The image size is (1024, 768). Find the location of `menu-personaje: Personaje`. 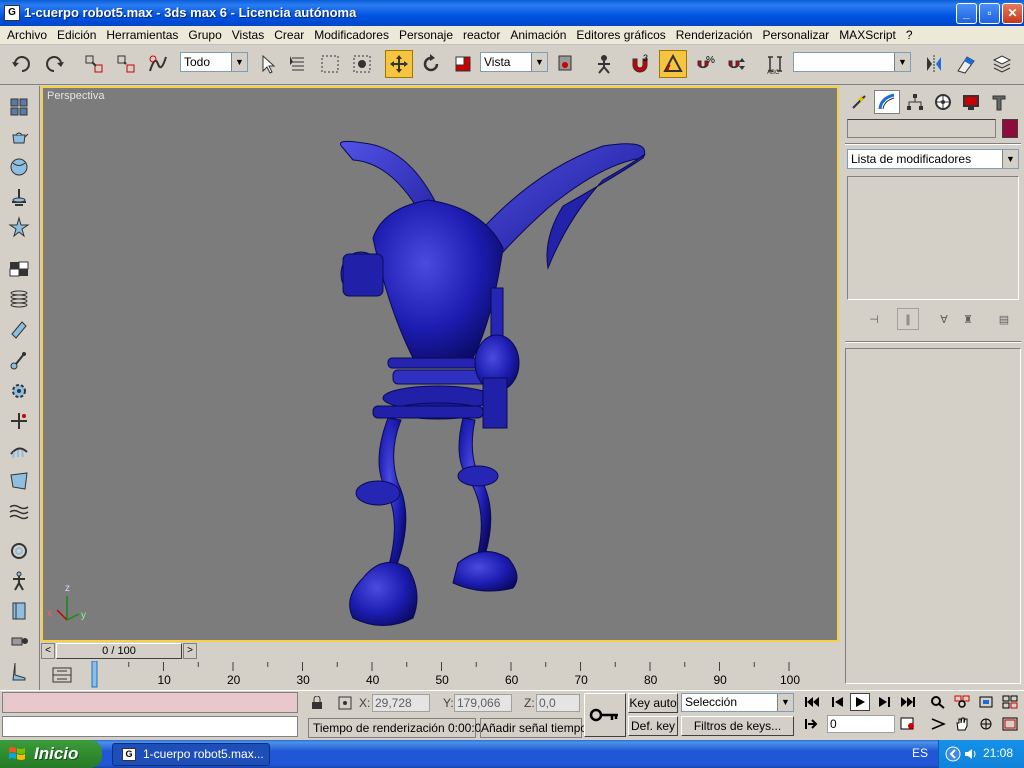

menu-personaje: Personaje is located at coordinates (426, 35).